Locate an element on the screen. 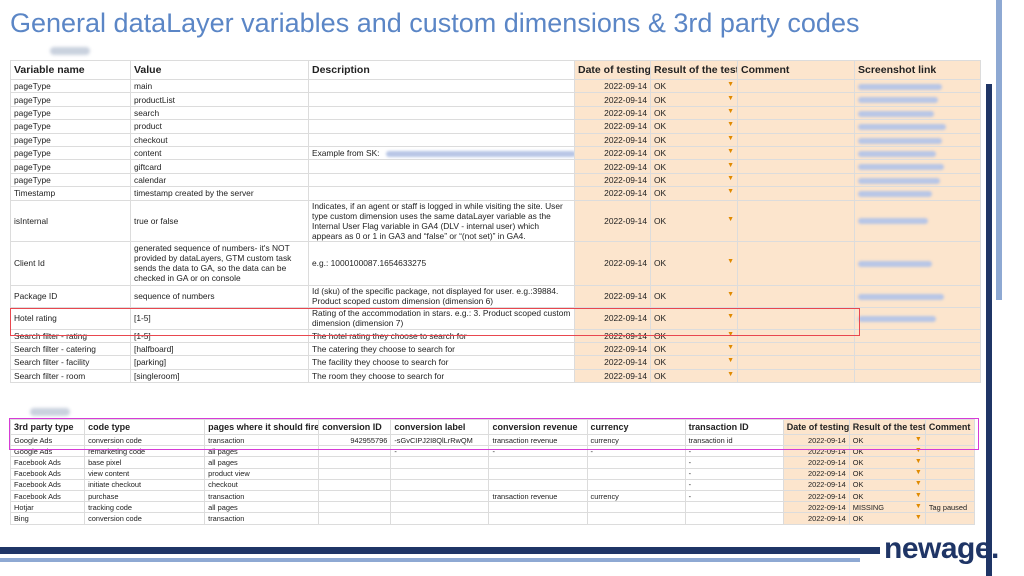  cell-code-type: purchase is located at coordinates (145, 496).